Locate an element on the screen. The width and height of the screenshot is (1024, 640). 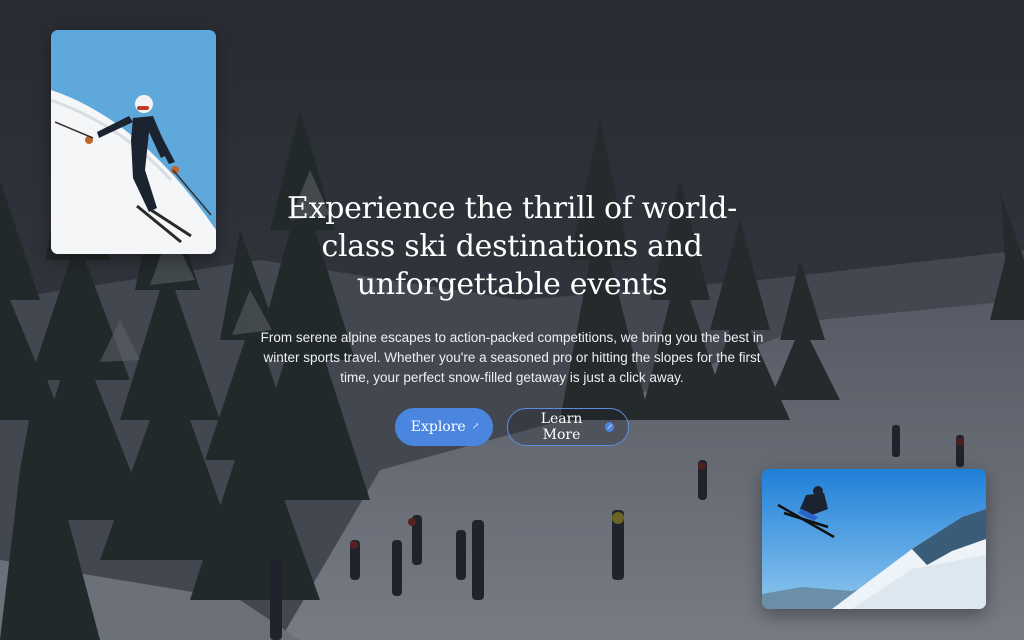
explore-button: Explore ↗ is located at coordinates (444, 427).